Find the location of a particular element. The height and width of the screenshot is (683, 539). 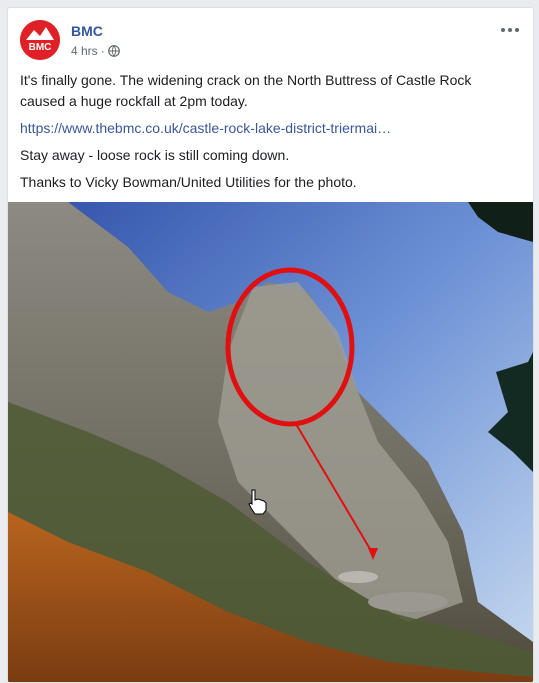

post-meta: 4 hrs · is located at coordinates (95, 51).